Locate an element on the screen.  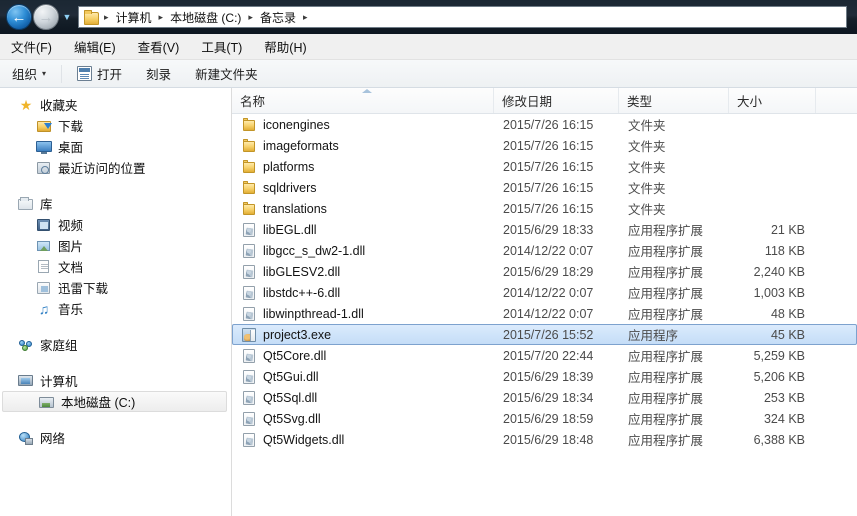
organize-label: 组织 is located at coordinates (25, 75).